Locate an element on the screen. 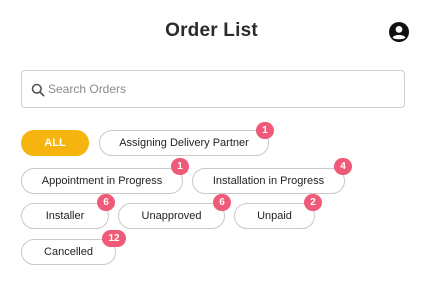 The height and width of the screenshot is (282, 423). page-title: Order List is located at coordinates (211, 30).